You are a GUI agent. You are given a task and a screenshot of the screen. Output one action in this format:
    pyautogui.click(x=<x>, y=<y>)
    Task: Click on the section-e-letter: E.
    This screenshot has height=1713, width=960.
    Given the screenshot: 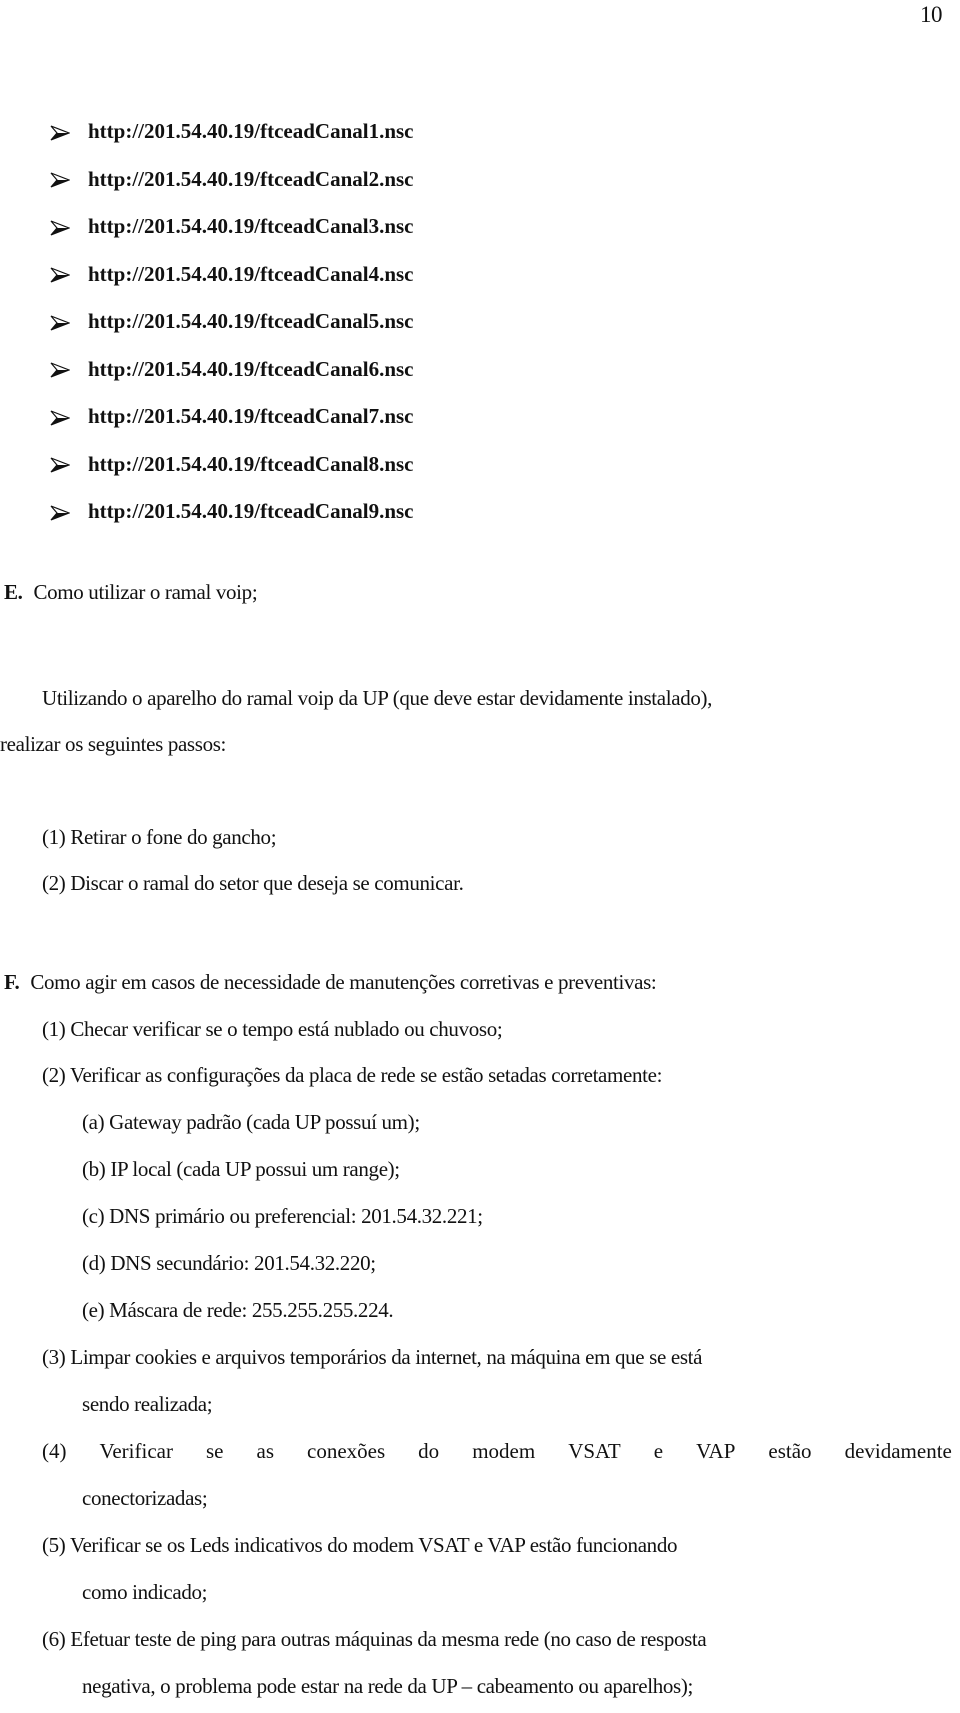 What is the action you would take?
    pyautogui.click(x=13, y=592)
    